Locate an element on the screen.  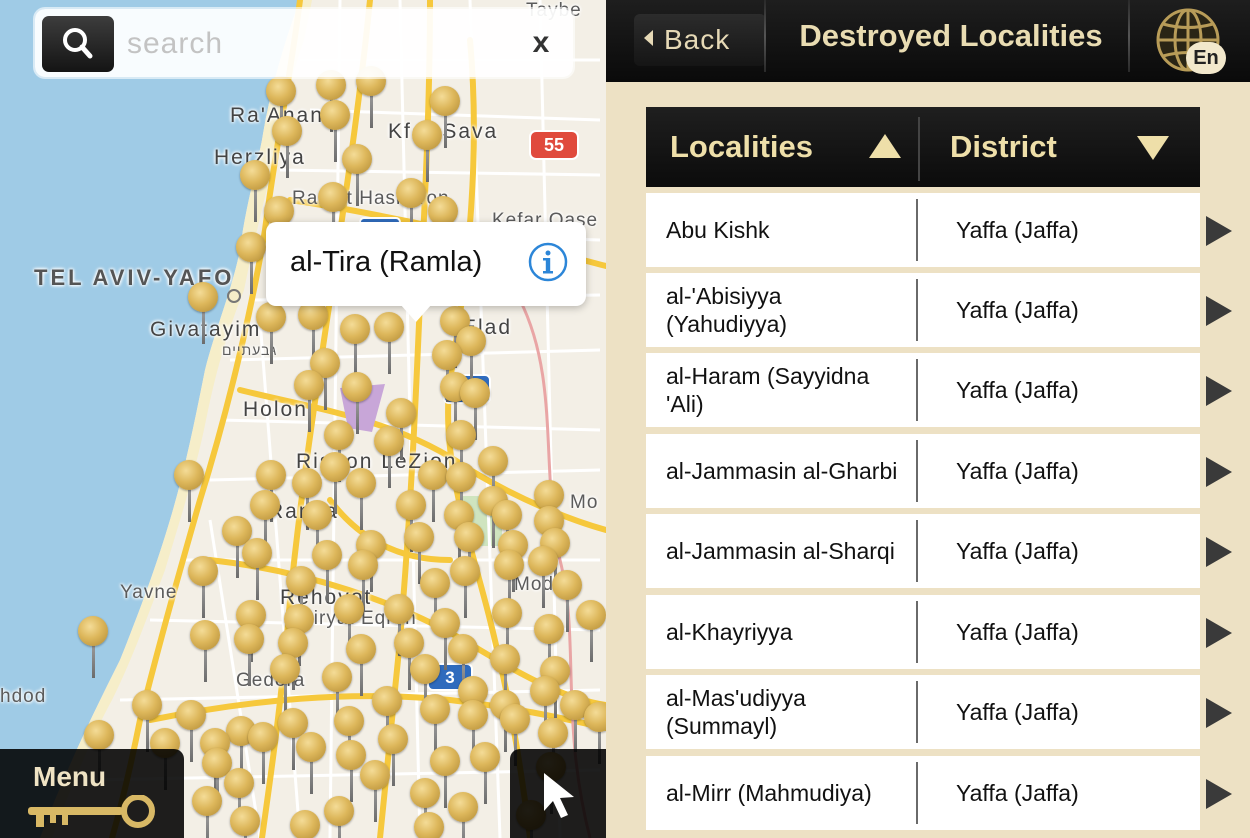
table-row: Abu Kishk Yaffa (Jaffa) is located at coordinates (923, 230).